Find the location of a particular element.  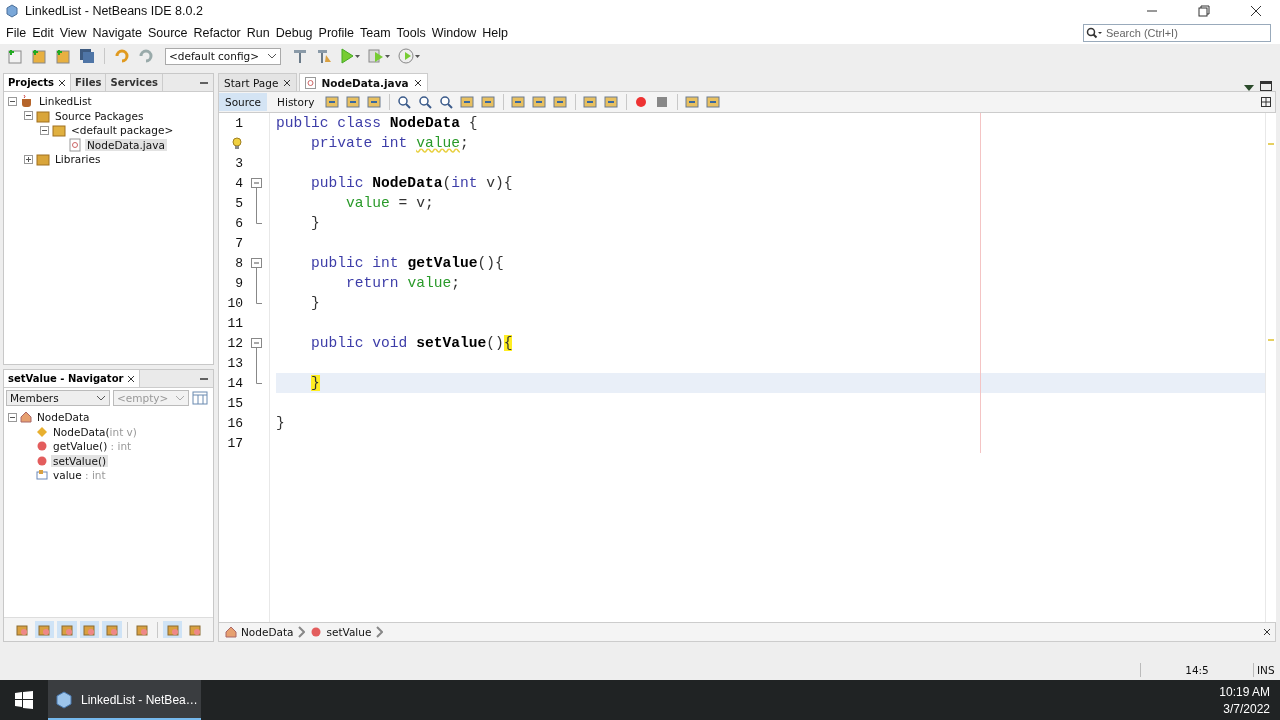

windows-start-icon is located at coordinates (24, 700).